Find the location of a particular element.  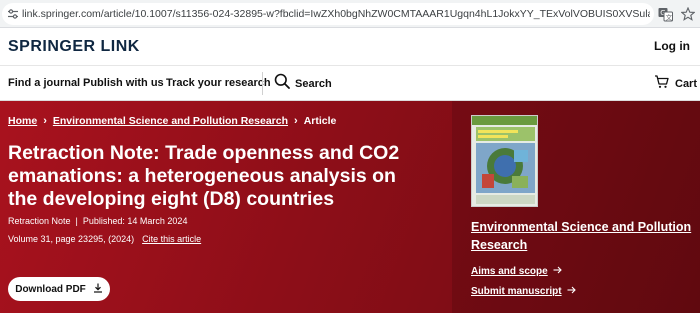

cart-icon is located at coordinates (661, 84).